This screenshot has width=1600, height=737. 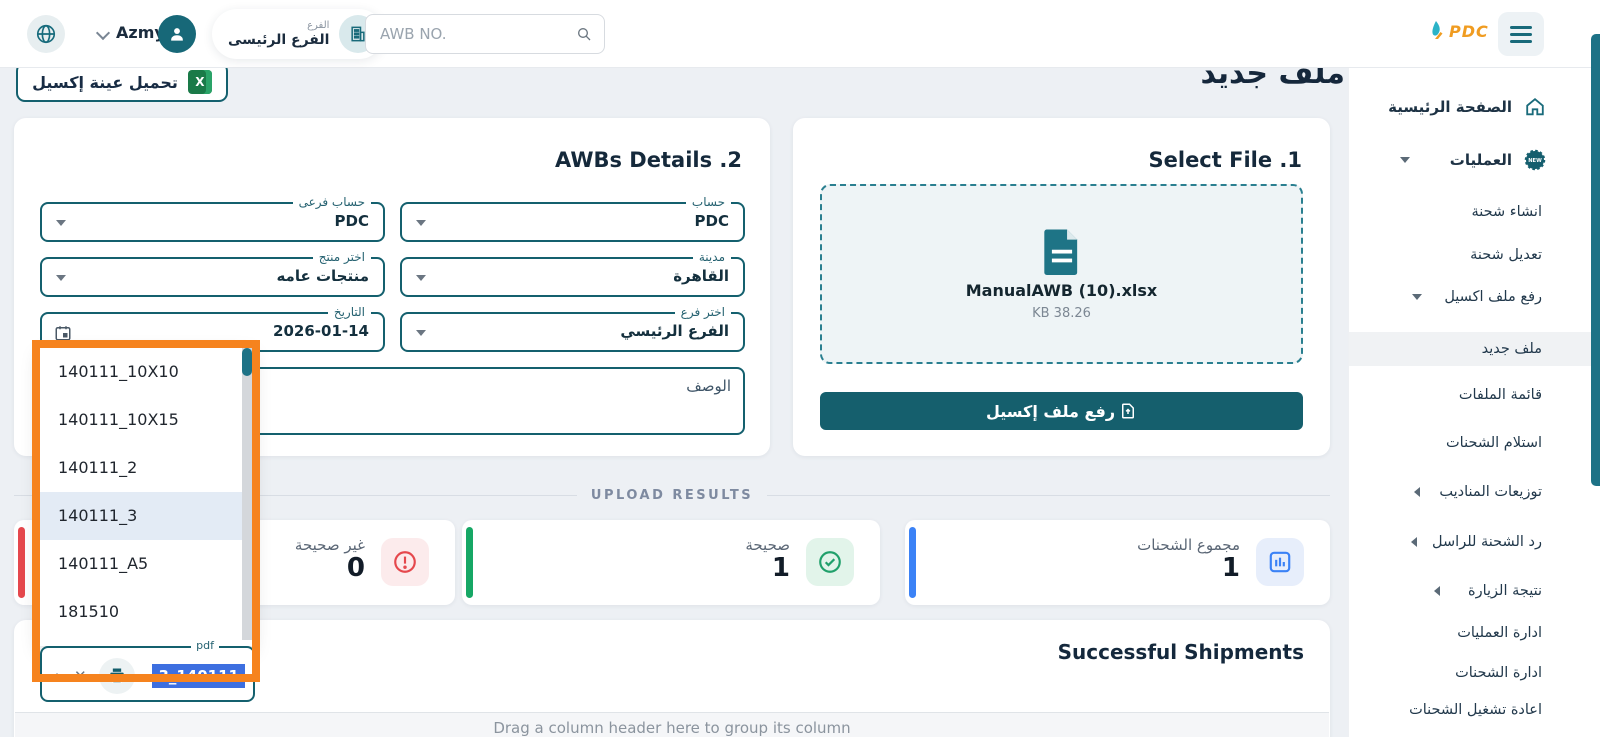 I want to click on dropdown-scrollbar, so click(x=247, y=494).